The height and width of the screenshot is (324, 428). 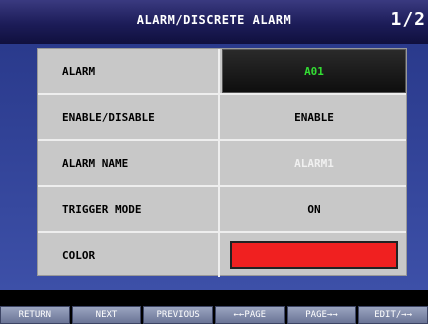 What do you see at coordinates (314, 209) in the screenshot?
I see `trigger-mode-value: ON` at bounding box center [314, 209].